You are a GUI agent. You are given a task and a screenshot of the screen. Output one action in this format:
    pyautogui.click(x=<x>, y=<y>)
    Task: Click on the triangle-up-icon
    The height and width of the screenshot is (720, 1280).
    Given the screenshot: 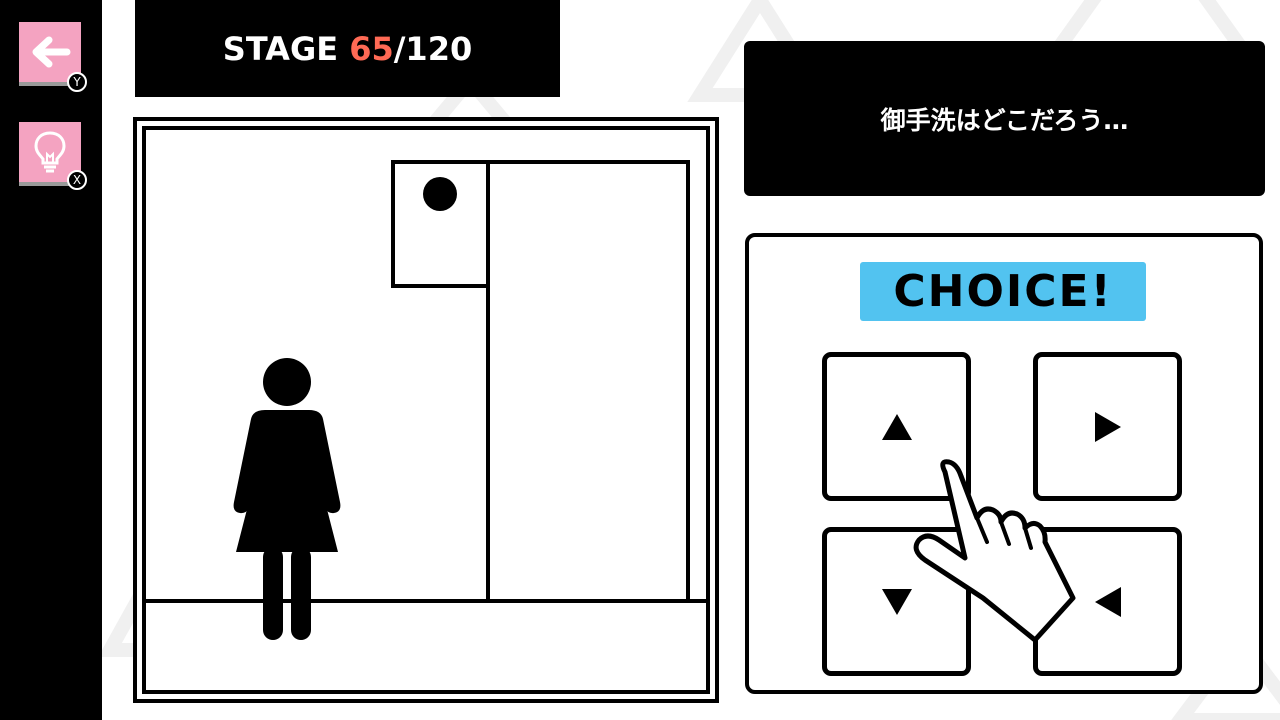 What is the action you would take?
    pyautogui.click(x=896, y=426)
    